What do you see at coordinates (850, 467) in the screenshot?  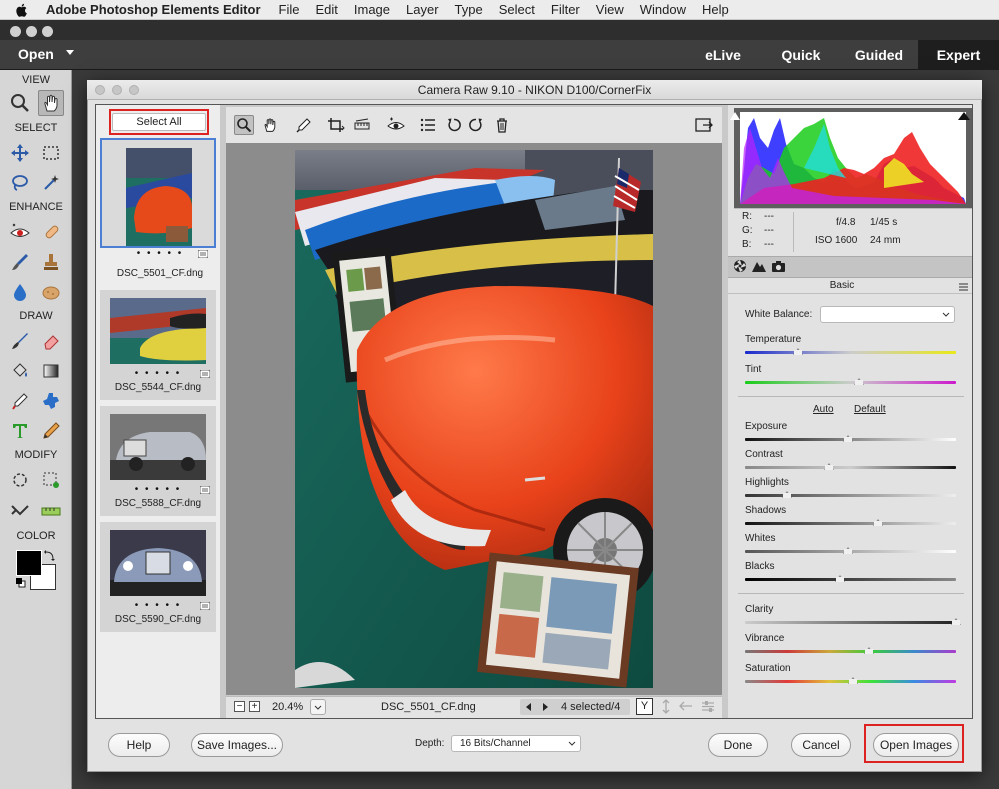 I see `contrast-slider-track` at bounding box center [850, 467].